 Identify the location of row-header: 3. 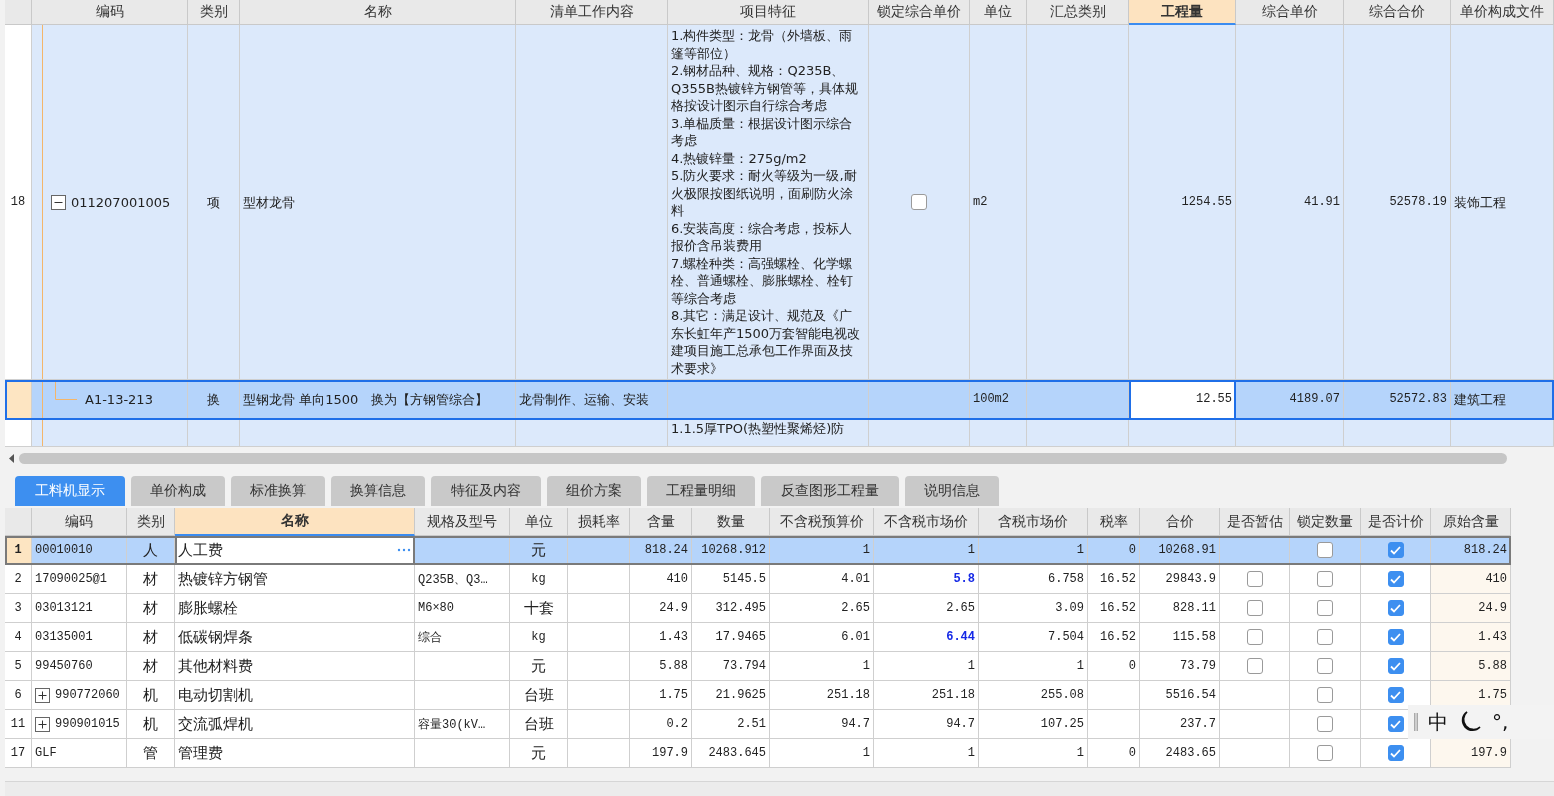
(18, 608).